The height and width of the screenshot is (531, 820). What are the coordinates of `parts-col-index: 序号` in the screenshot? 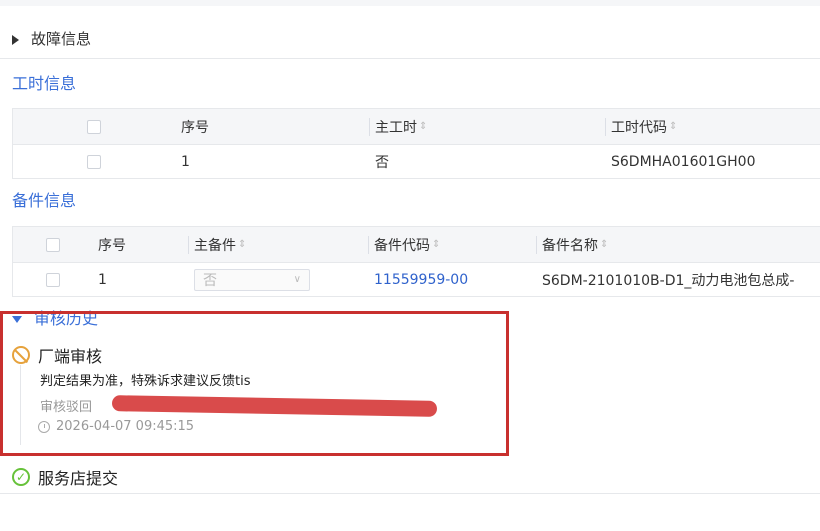 It's located at (112, 245).